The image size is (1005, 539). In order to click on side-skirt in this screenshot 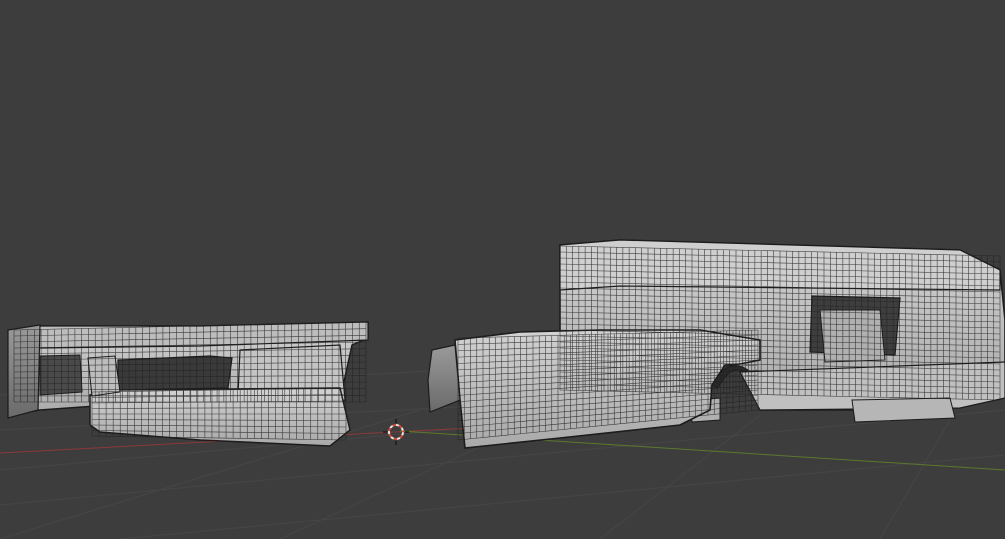, I will do `click(594, 389)`.